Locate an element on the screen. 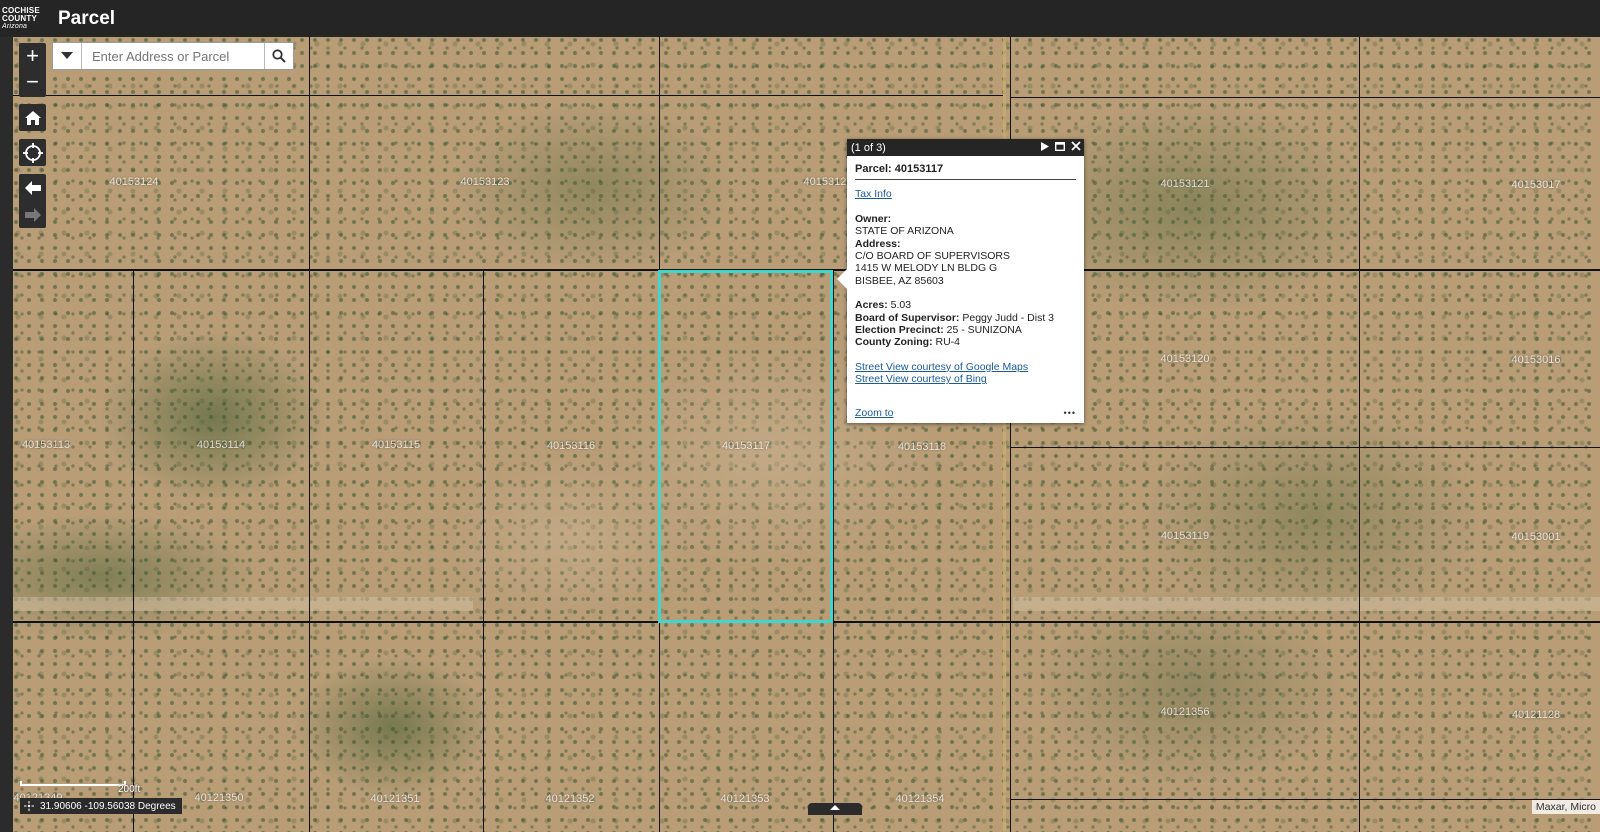 The width and height of the screenshot is (1600, 832). chevron-up-icon is located at coordinates (835, 807).